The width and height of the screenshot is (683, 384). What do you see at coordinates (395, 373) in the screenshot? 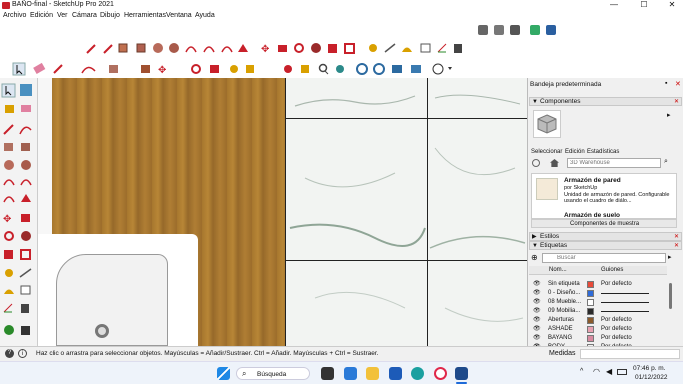
I see `word-icon` at bounding box center [395, 373].